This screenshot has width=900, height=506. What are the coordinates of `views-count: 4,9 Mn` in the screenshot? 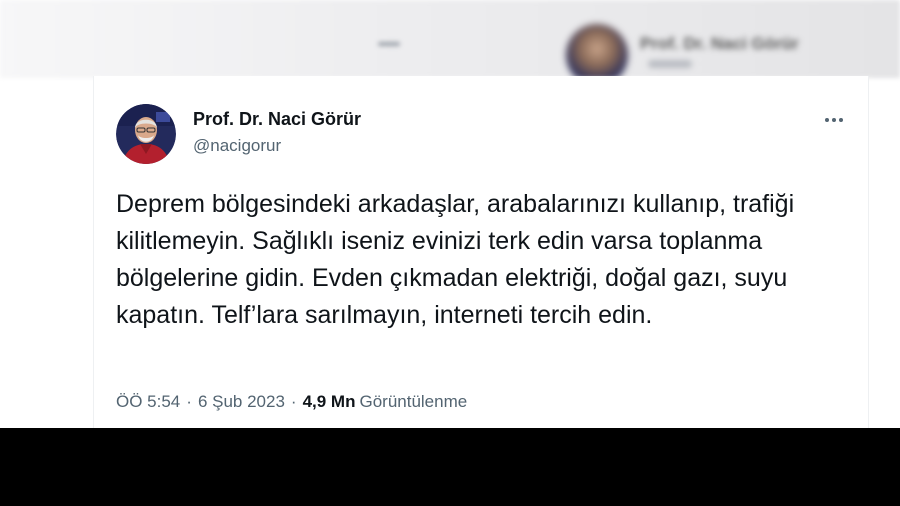 It's located at (329, 401).